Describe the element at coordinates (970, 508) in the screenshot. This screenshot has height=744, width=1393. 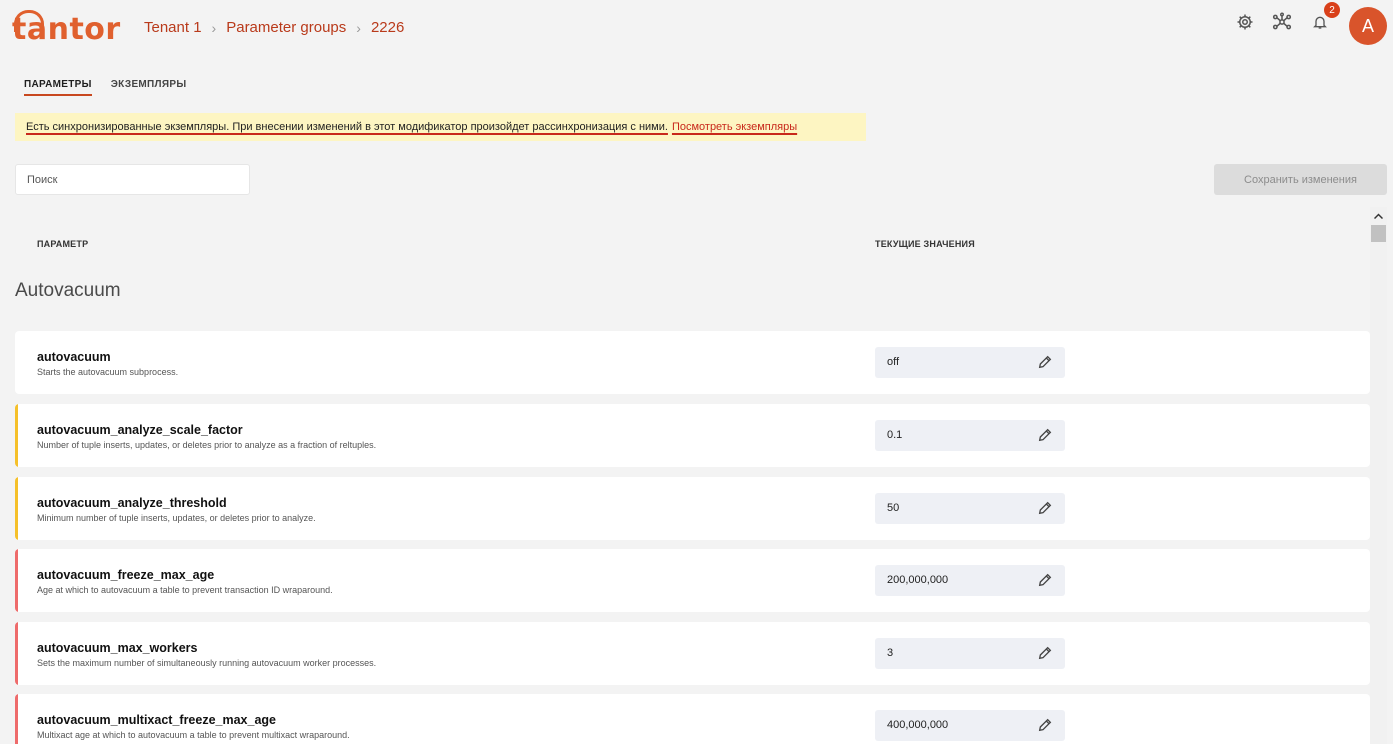
I see `param-value-field: 50` at that location.